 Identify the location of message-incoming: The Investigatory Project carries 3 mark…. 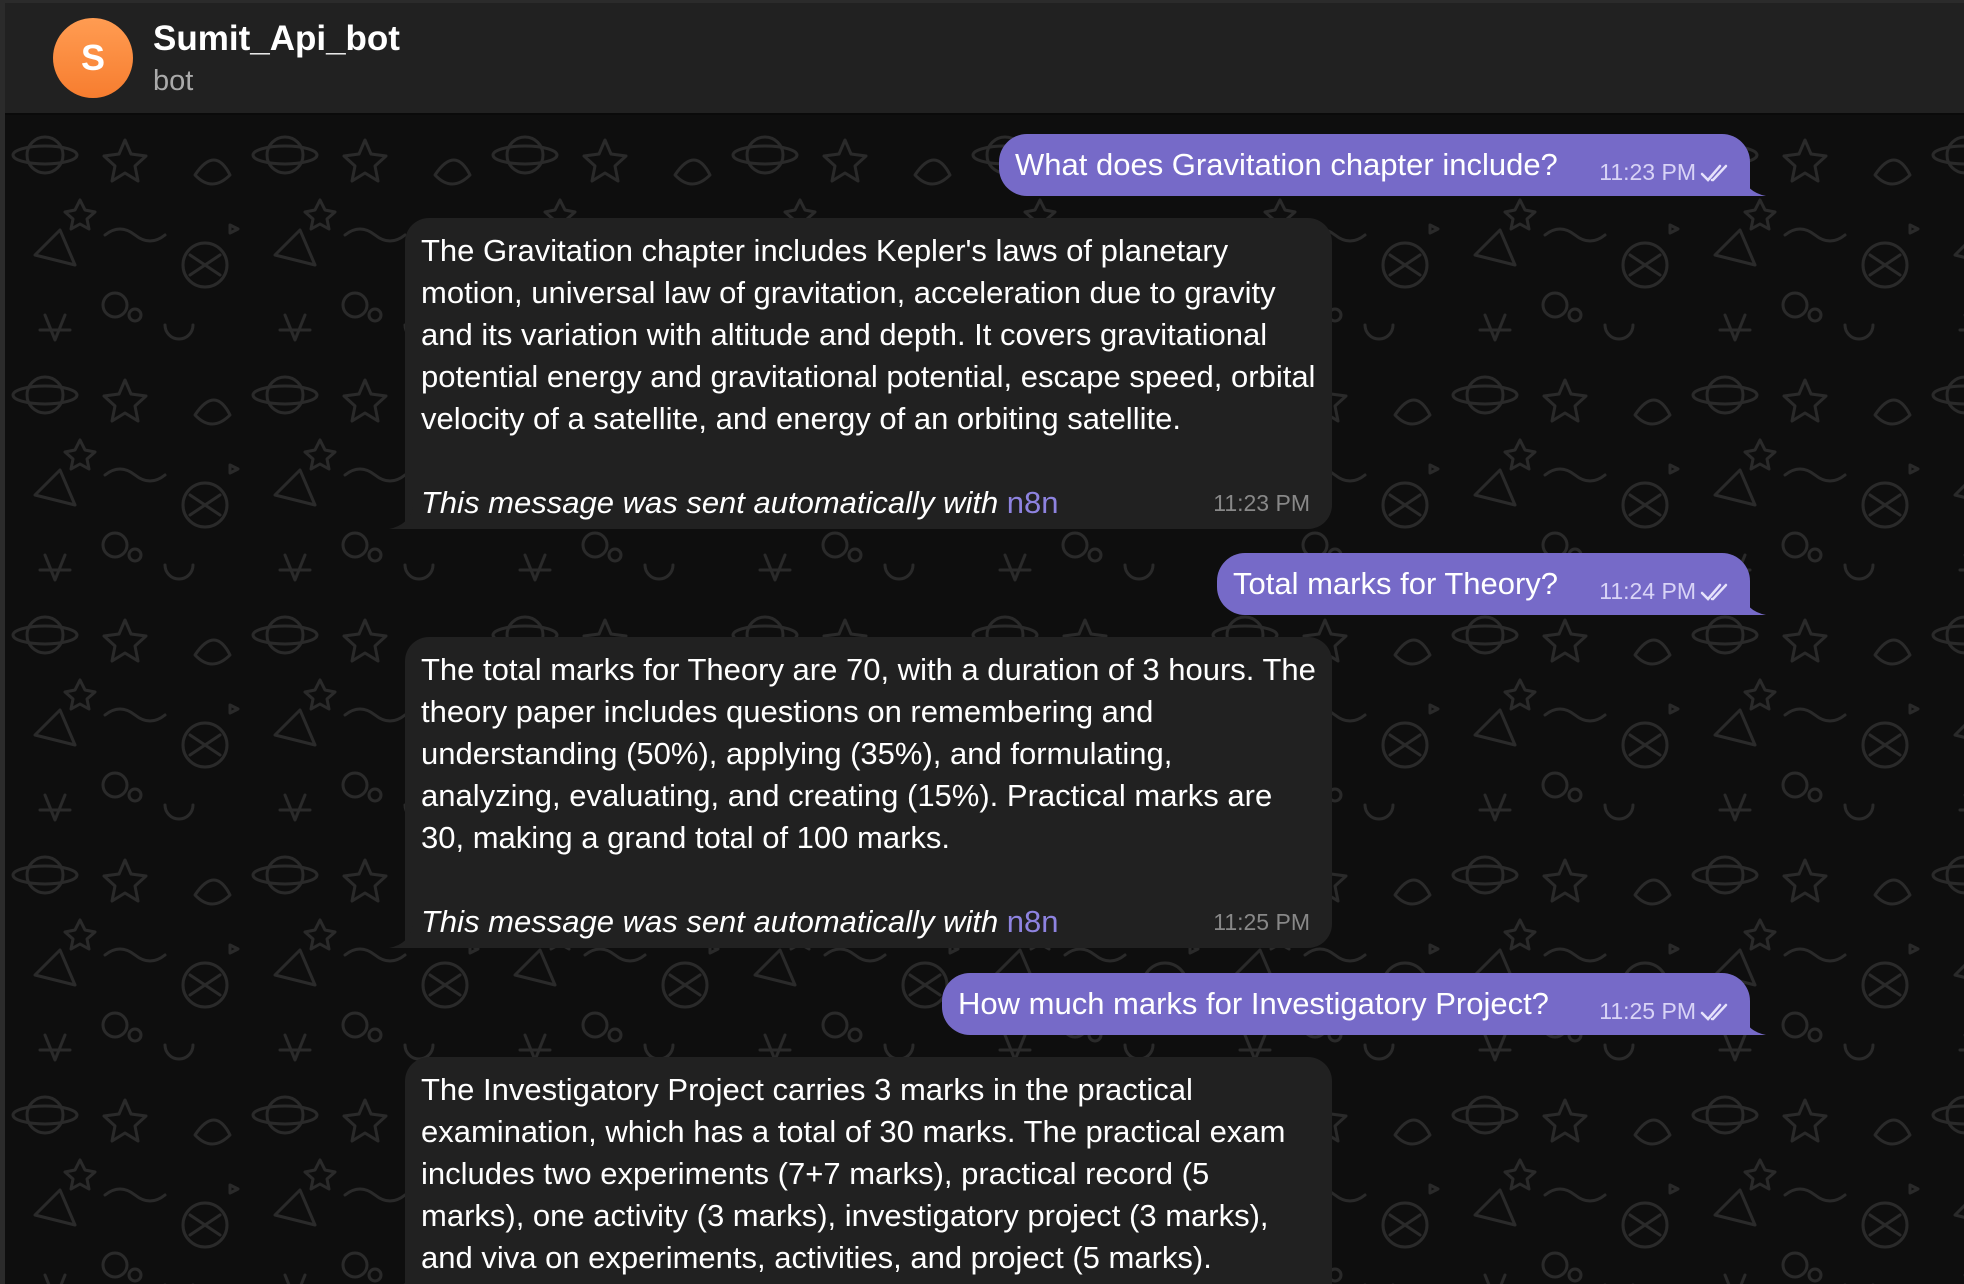
(868, 1170).